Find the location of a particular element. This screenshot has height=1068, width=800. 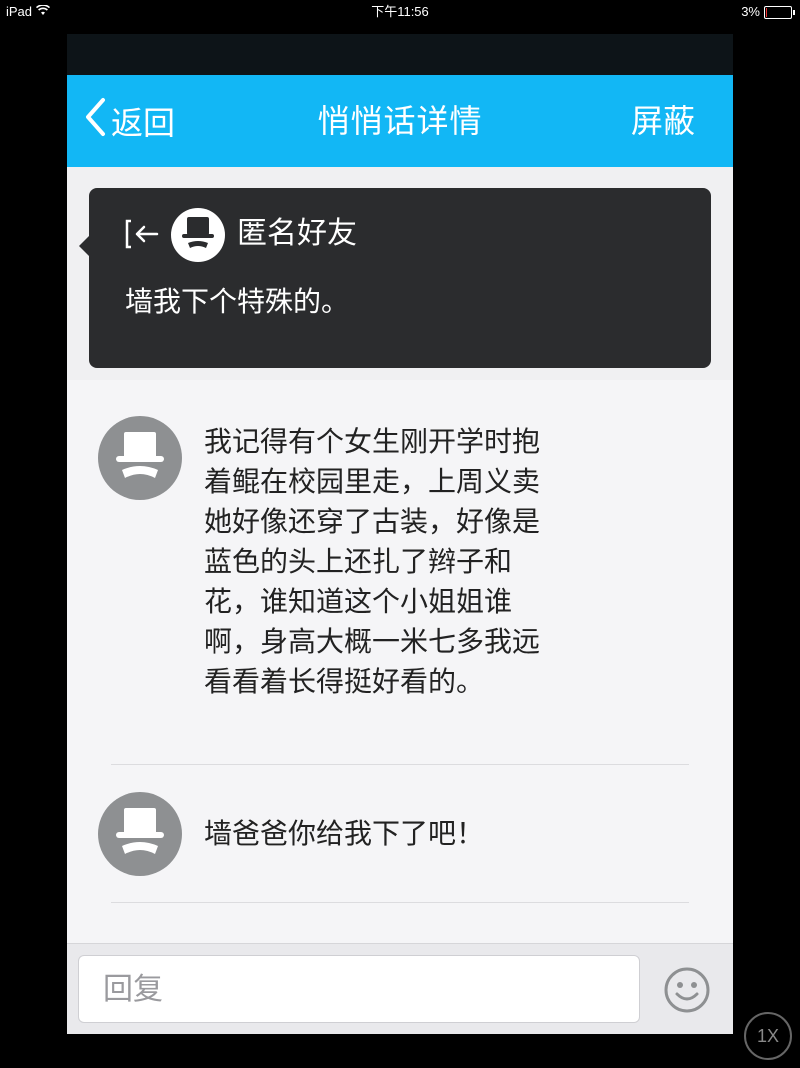

post-author: 匿名好友 is located at coordinates (297, 233).